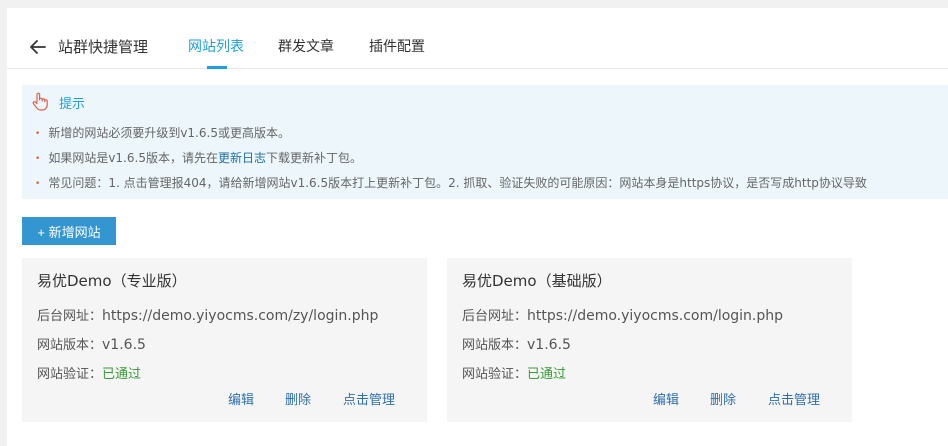  Describe the element at coordinates (655, 316) in the screenshot. I see `backend-url-value: https://demo.yiyocms.com/login.php` at that location.